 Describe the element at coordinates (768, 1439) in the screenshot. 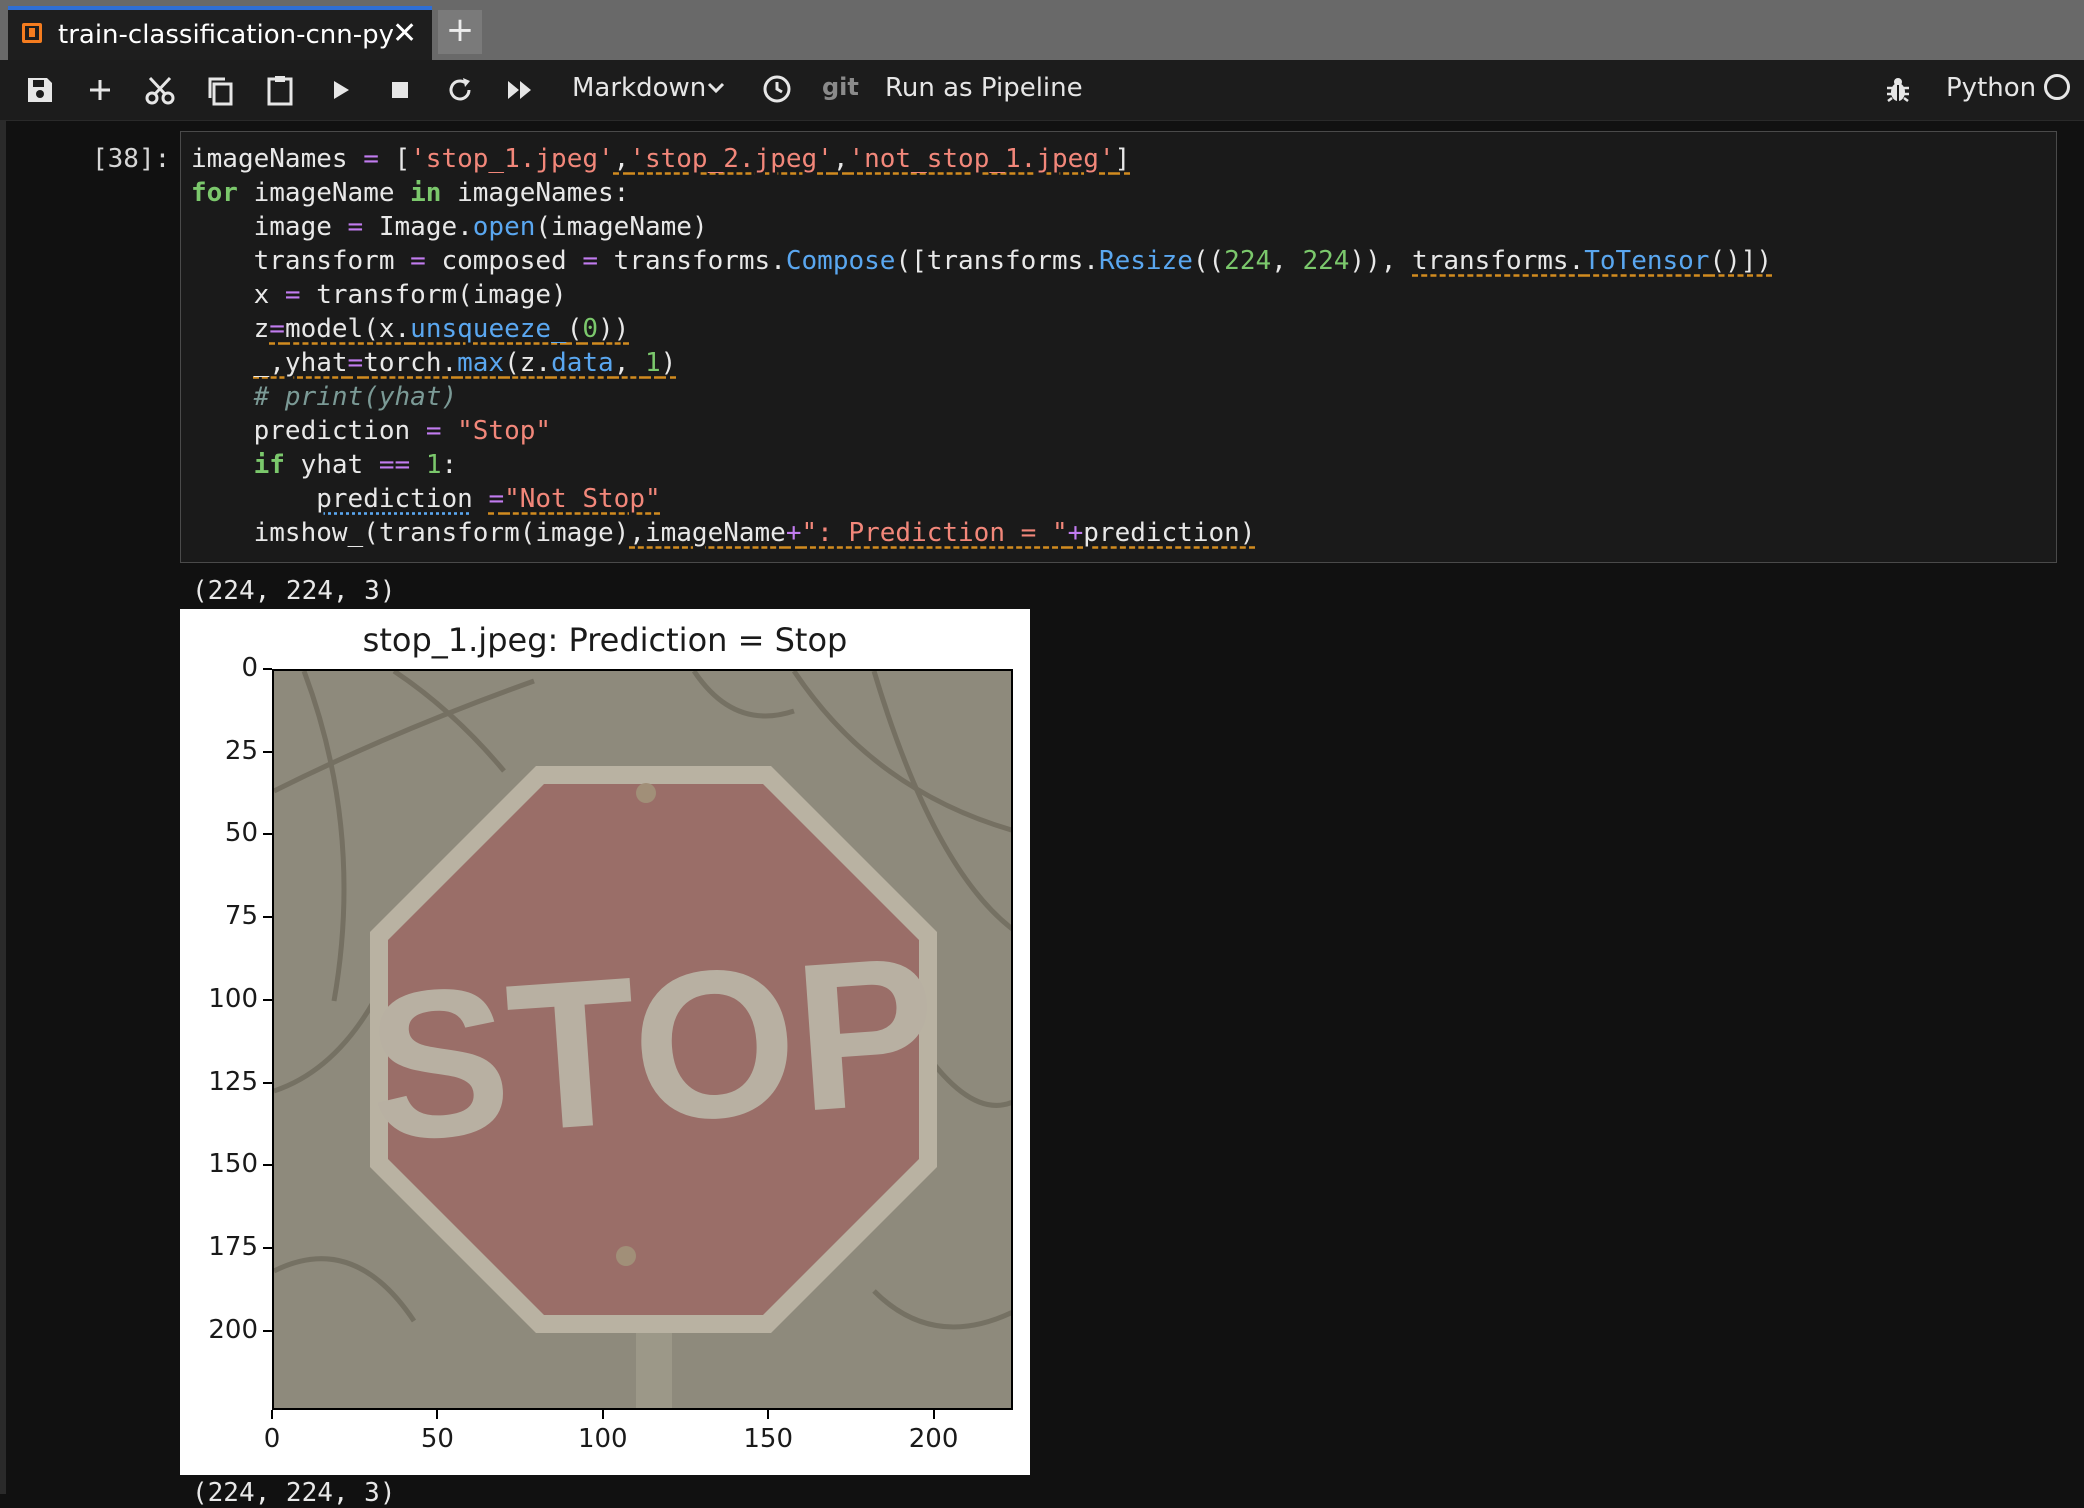

I see `x-tick-label: 150` at that location.